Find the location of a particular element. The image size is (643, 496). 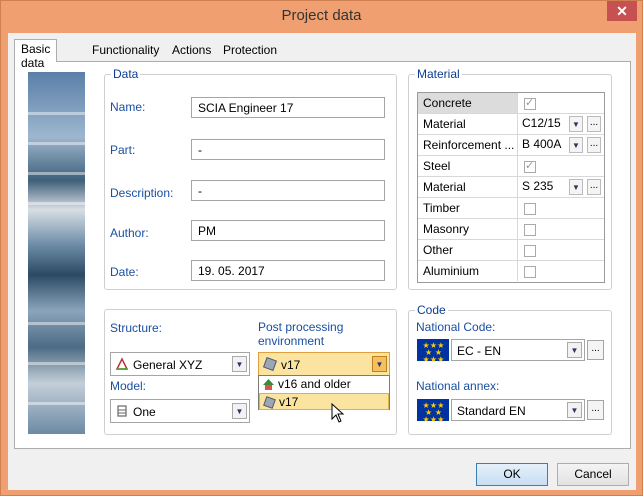

material-row-aluminium: Aluminium is located at coordinates (511, 271).